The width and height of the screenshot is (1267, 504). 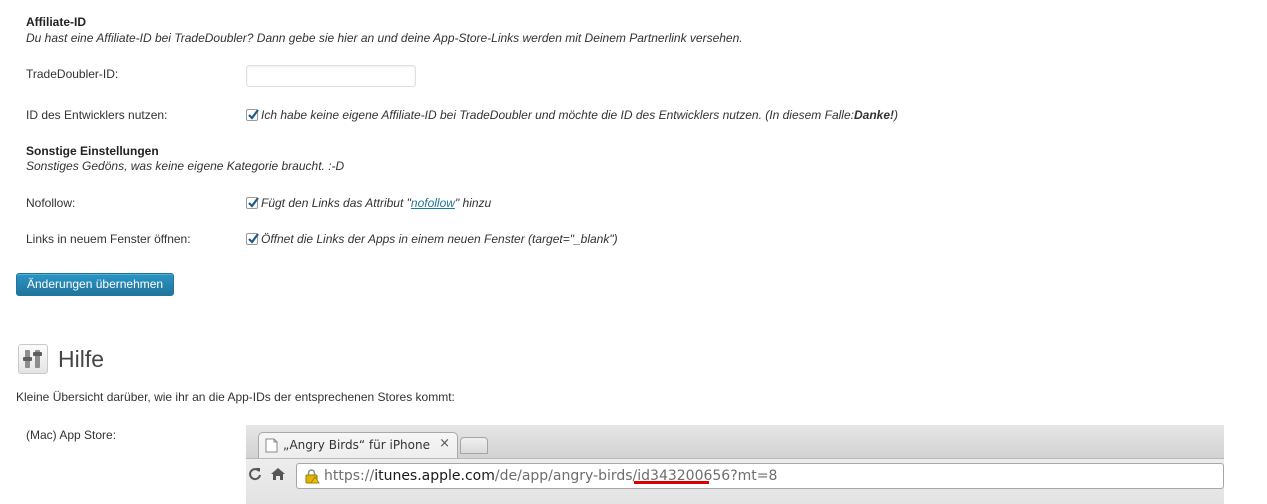 I want to click on nofollow-checkbox, so click(x=252, y=203).